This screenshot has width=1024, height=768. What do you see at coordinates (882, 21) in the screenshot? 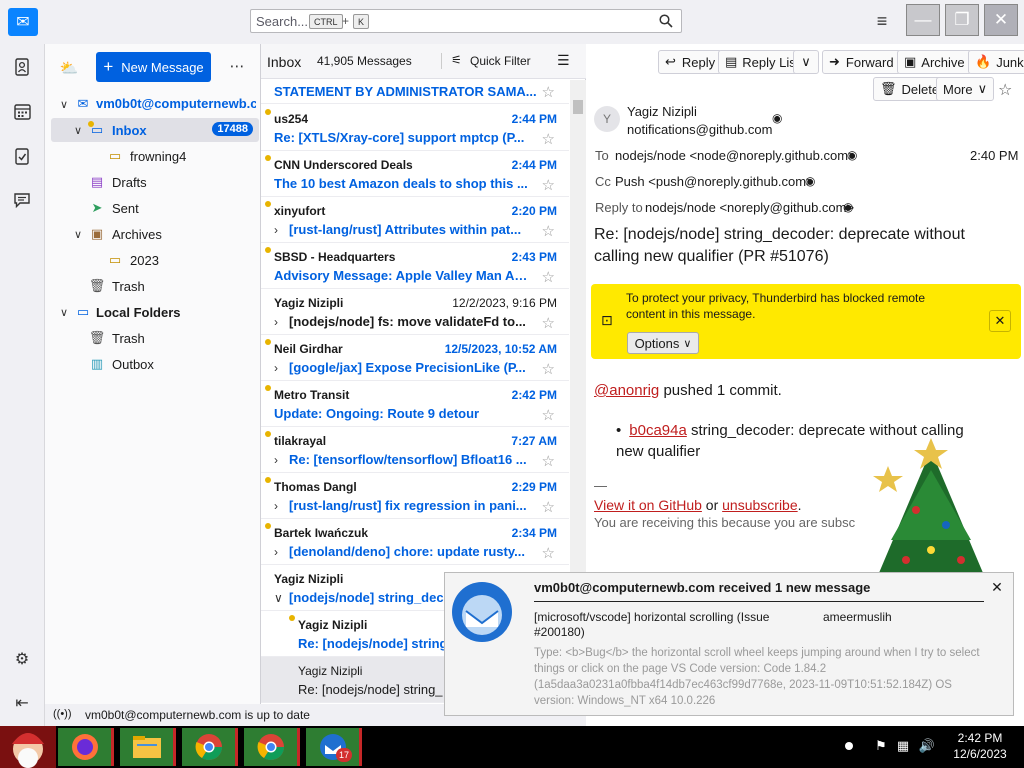
I see `app-menu-icon: ≡` at bounding box center [882, 21].